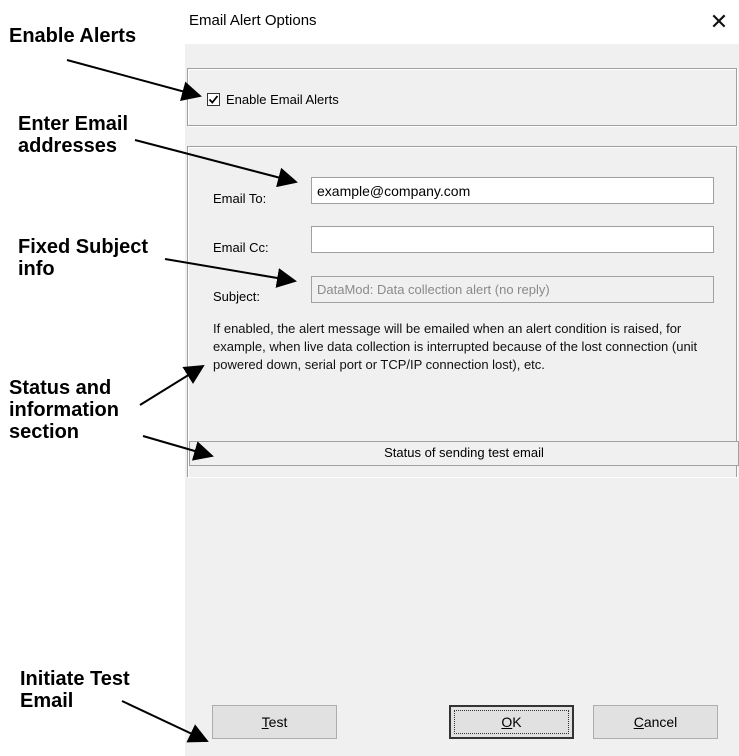 This screenshot has height=756, width=739. What do you see at coordinates (216, 163) in the screenshot?
I see `arrow-enter-email` at bounding box center [216, 163].